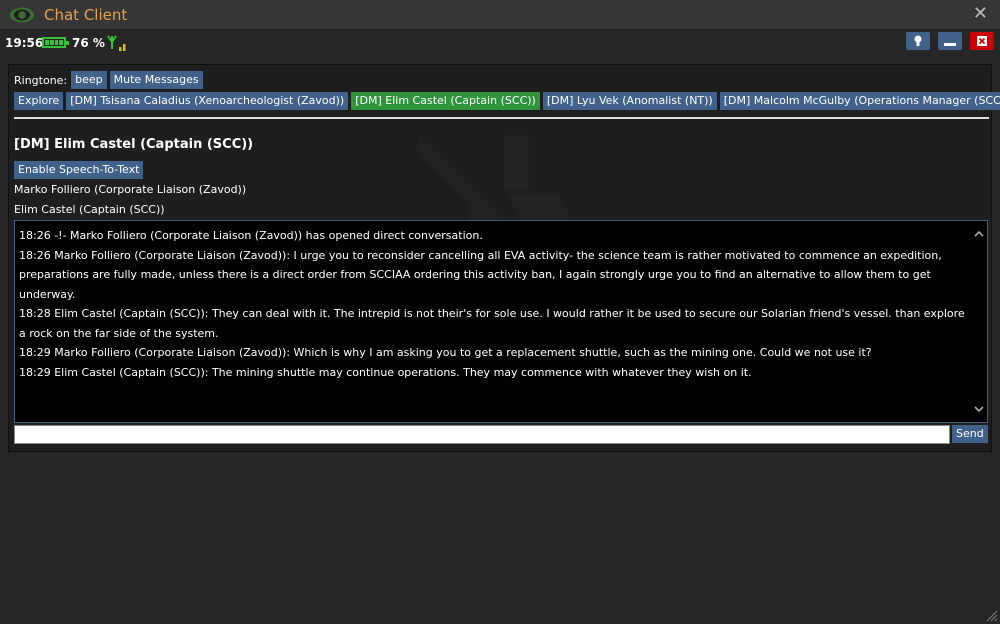 This screenshot has width=1000, height=624. I want to click on signal-icon, so click(116, 43).